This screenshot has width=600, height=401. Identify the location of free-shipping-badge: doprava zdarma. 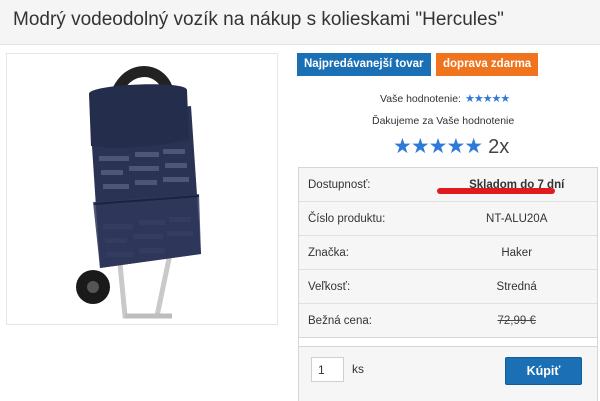
(487, 64).